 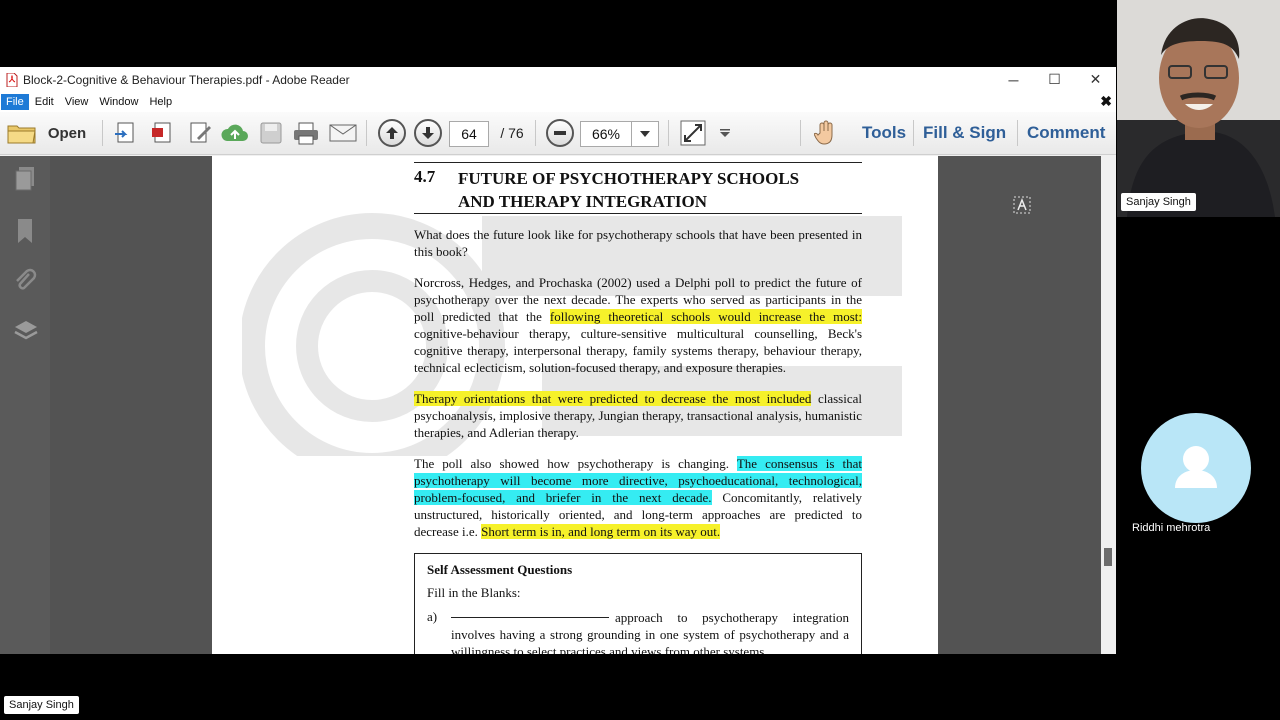 I want to click on vertical-scrollbar, so click(x=1108, y=405).